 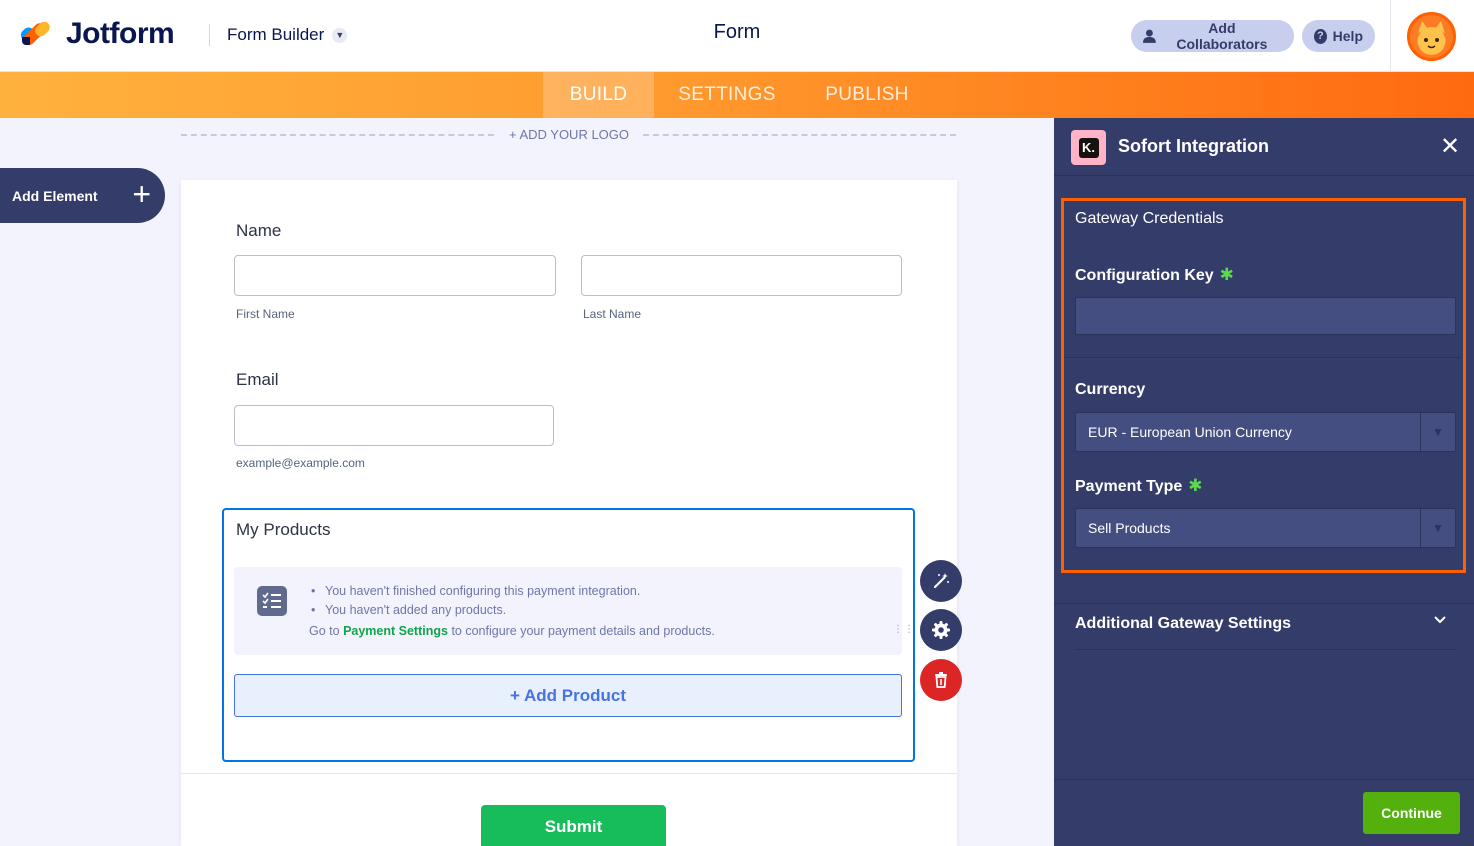 I want to click on products-label: My Products, so click(x=283, y=529).